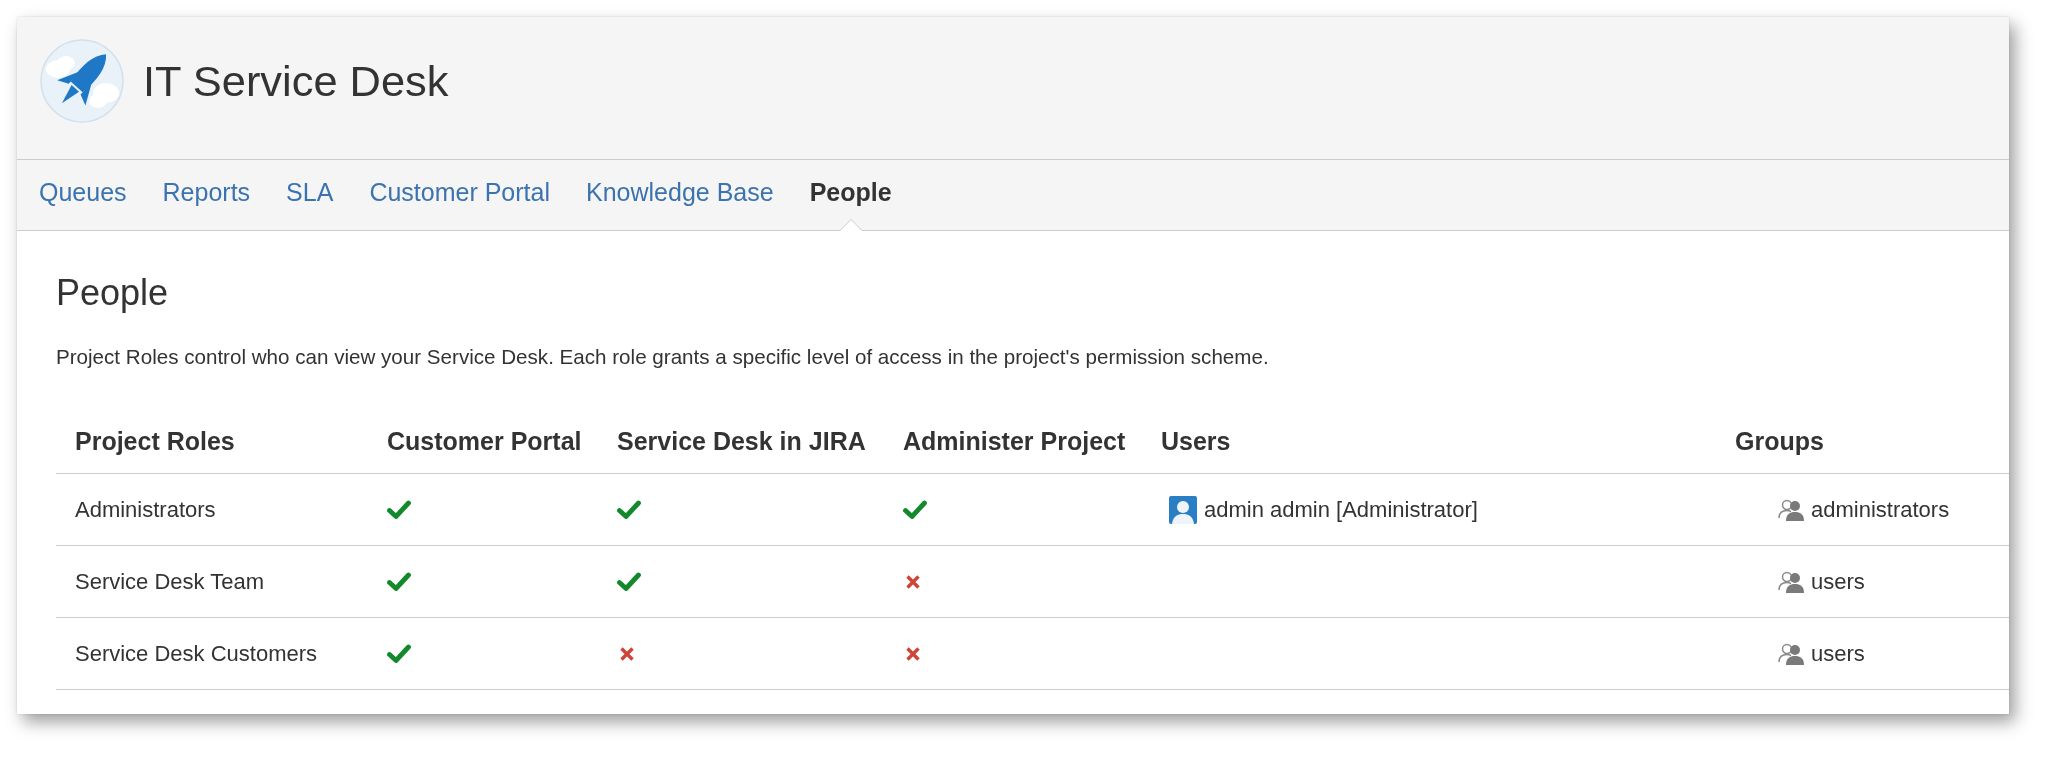 The width and height of the screenshot is (2057, 759). What do you see at coordinates (212, 441) in the screenshot?
I see `column-header: Project Roles` at bounding box center [212, 441].